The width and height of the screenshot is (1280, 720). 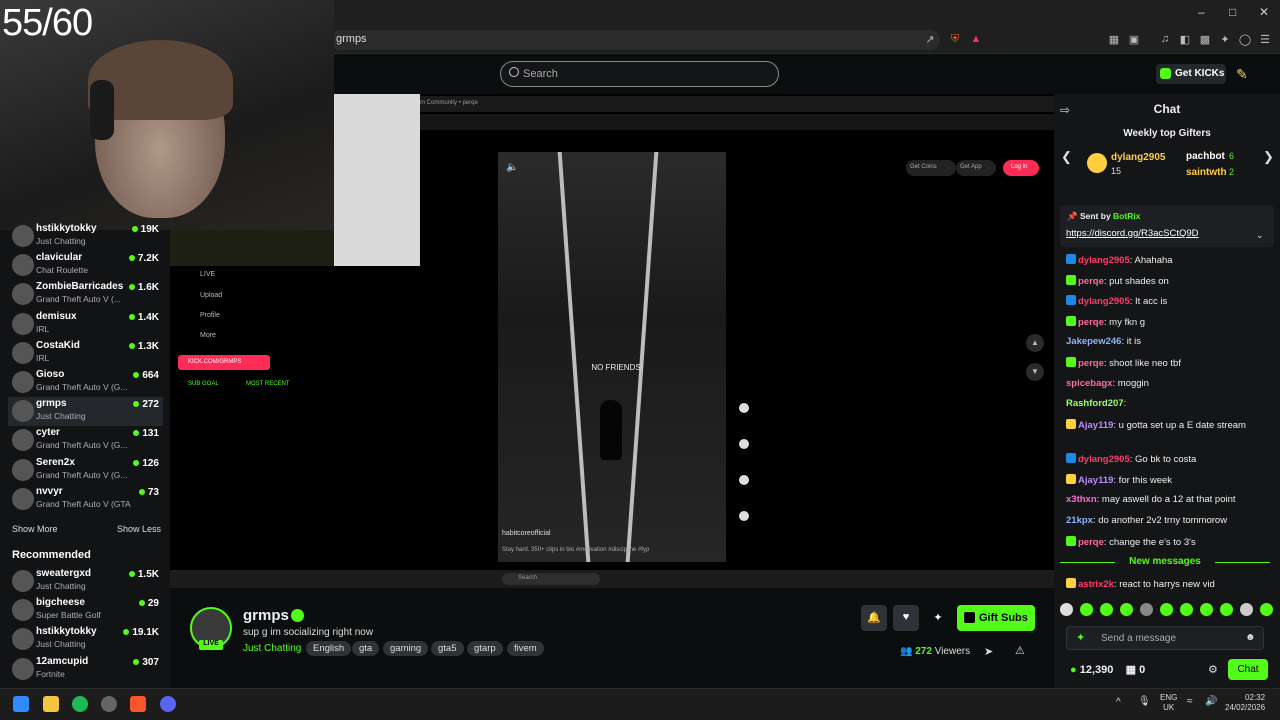 I want to click on tray-chevron-icon: ^, so click(x=1118, y=702).